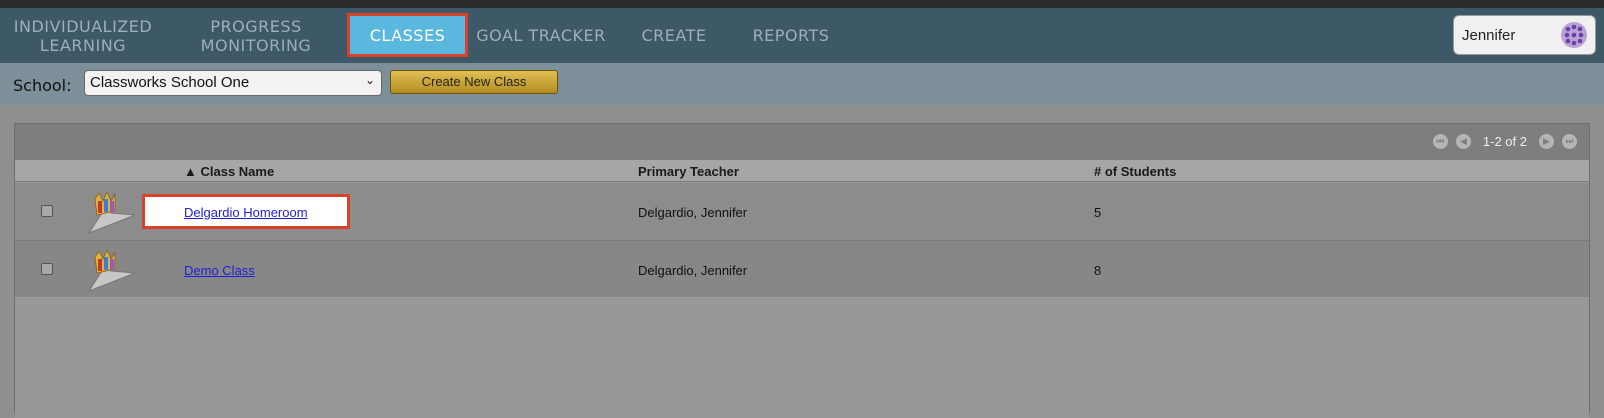 The height and width of the screenshot is (418, 1604). Describe the element at coordinates (1463, 141) in the screenshot. I see `prev-page-icon: ◀` at that location.